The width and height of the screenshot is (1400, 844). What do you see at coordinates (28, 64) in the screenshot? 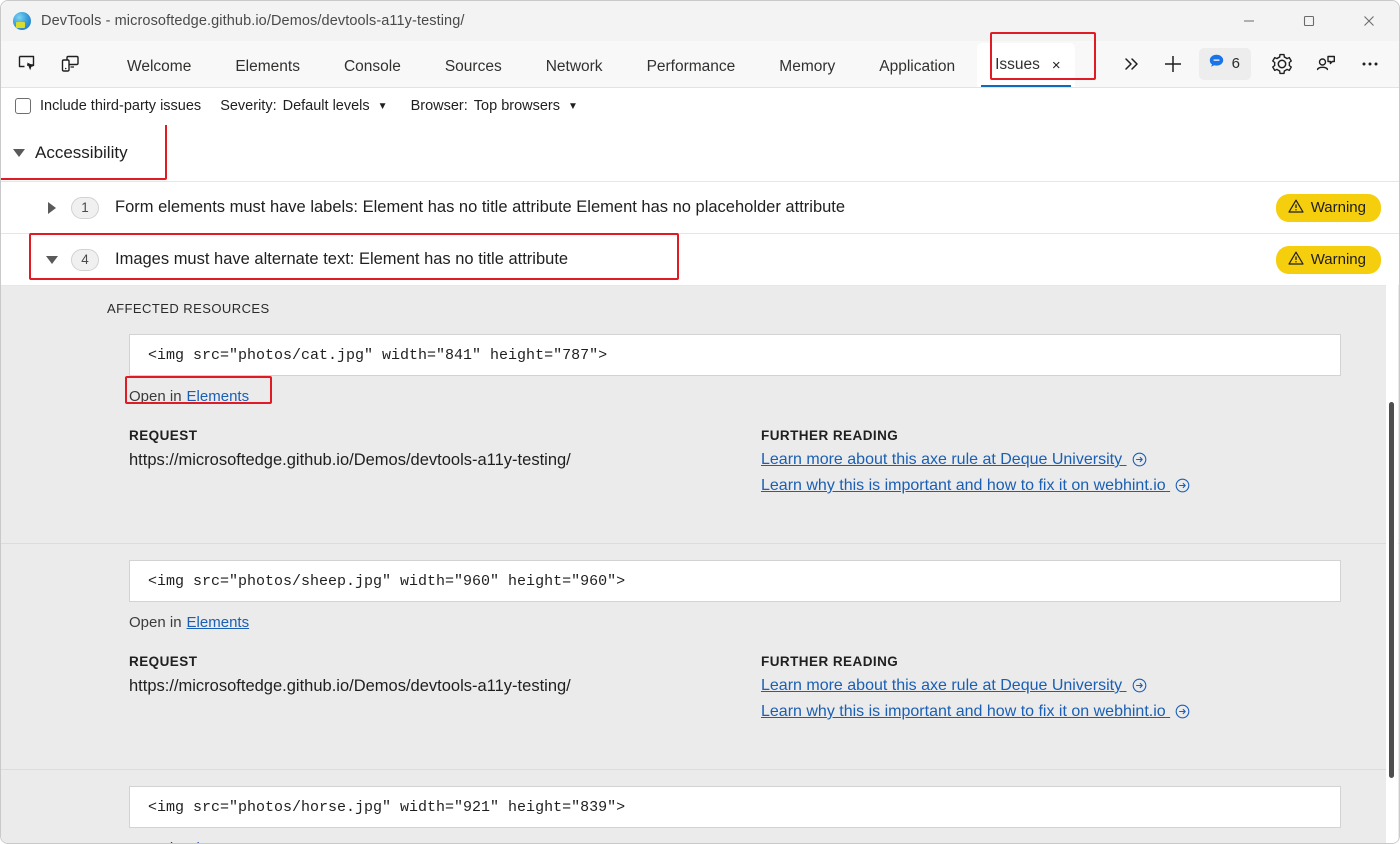
I see `inspect-element-icon` at bounding box center [28, 64].